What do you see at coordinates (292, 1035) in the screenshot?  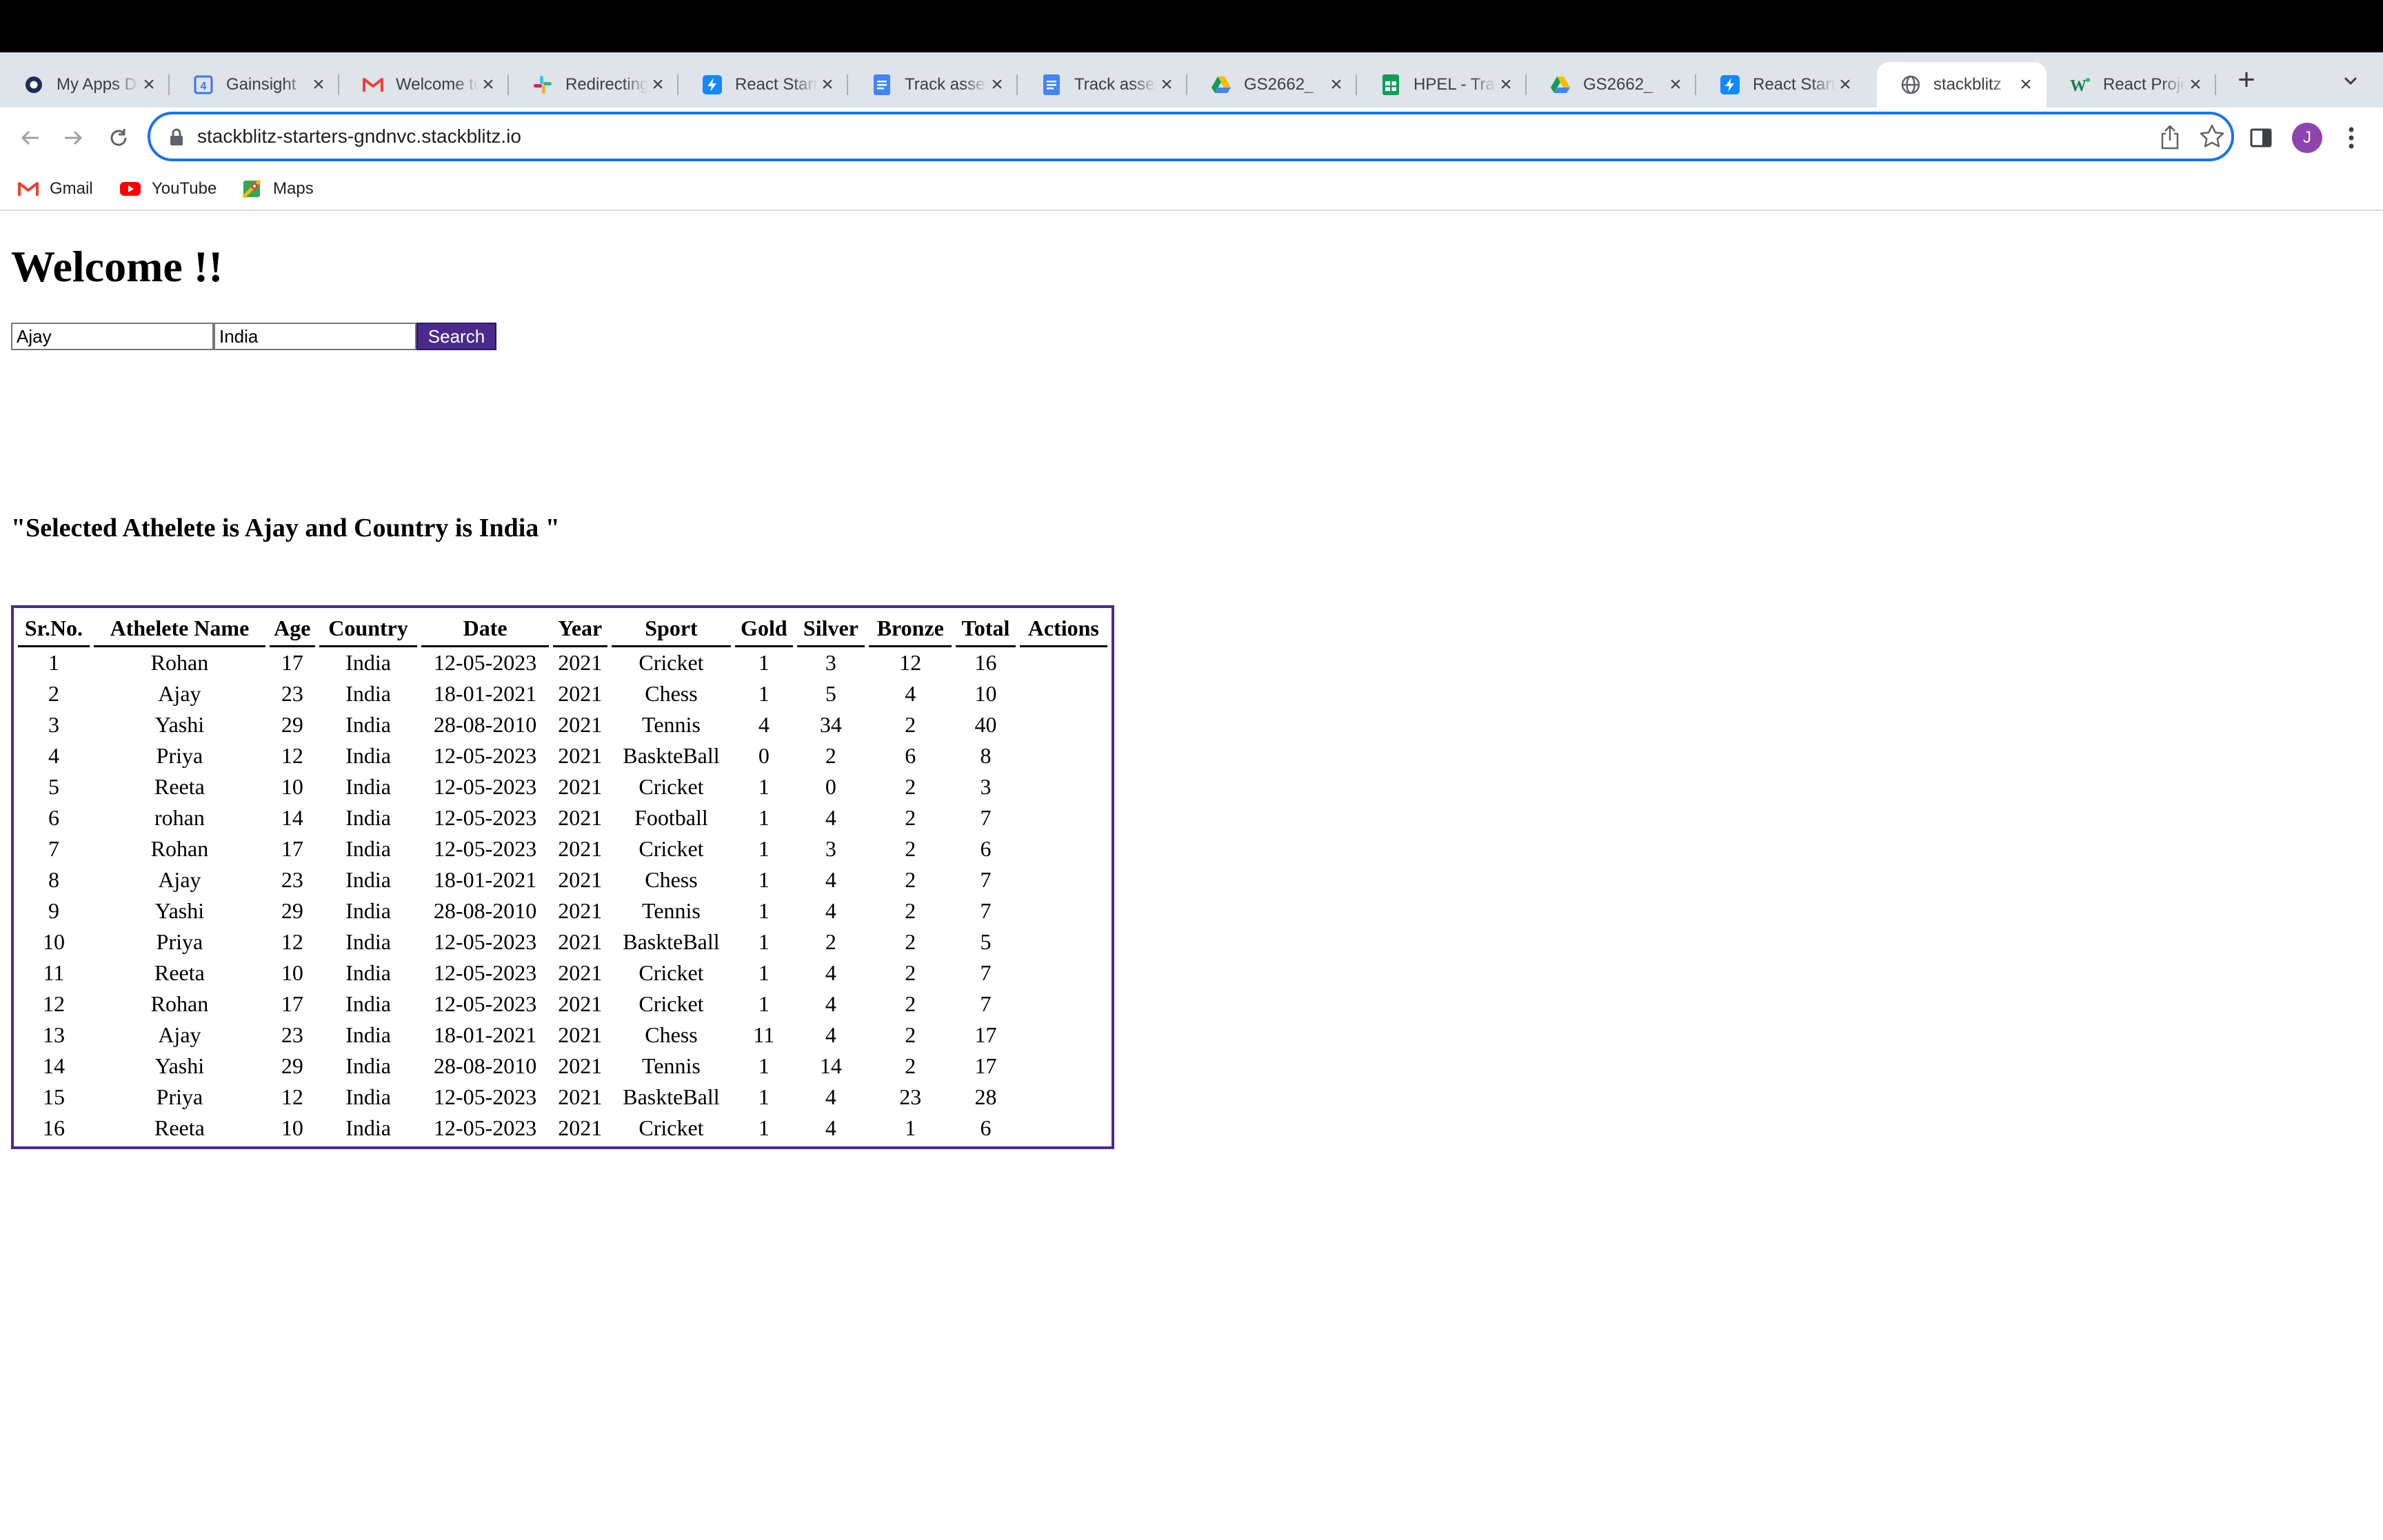 I see `table-cell: 23` at bounding box center [292, 1035].